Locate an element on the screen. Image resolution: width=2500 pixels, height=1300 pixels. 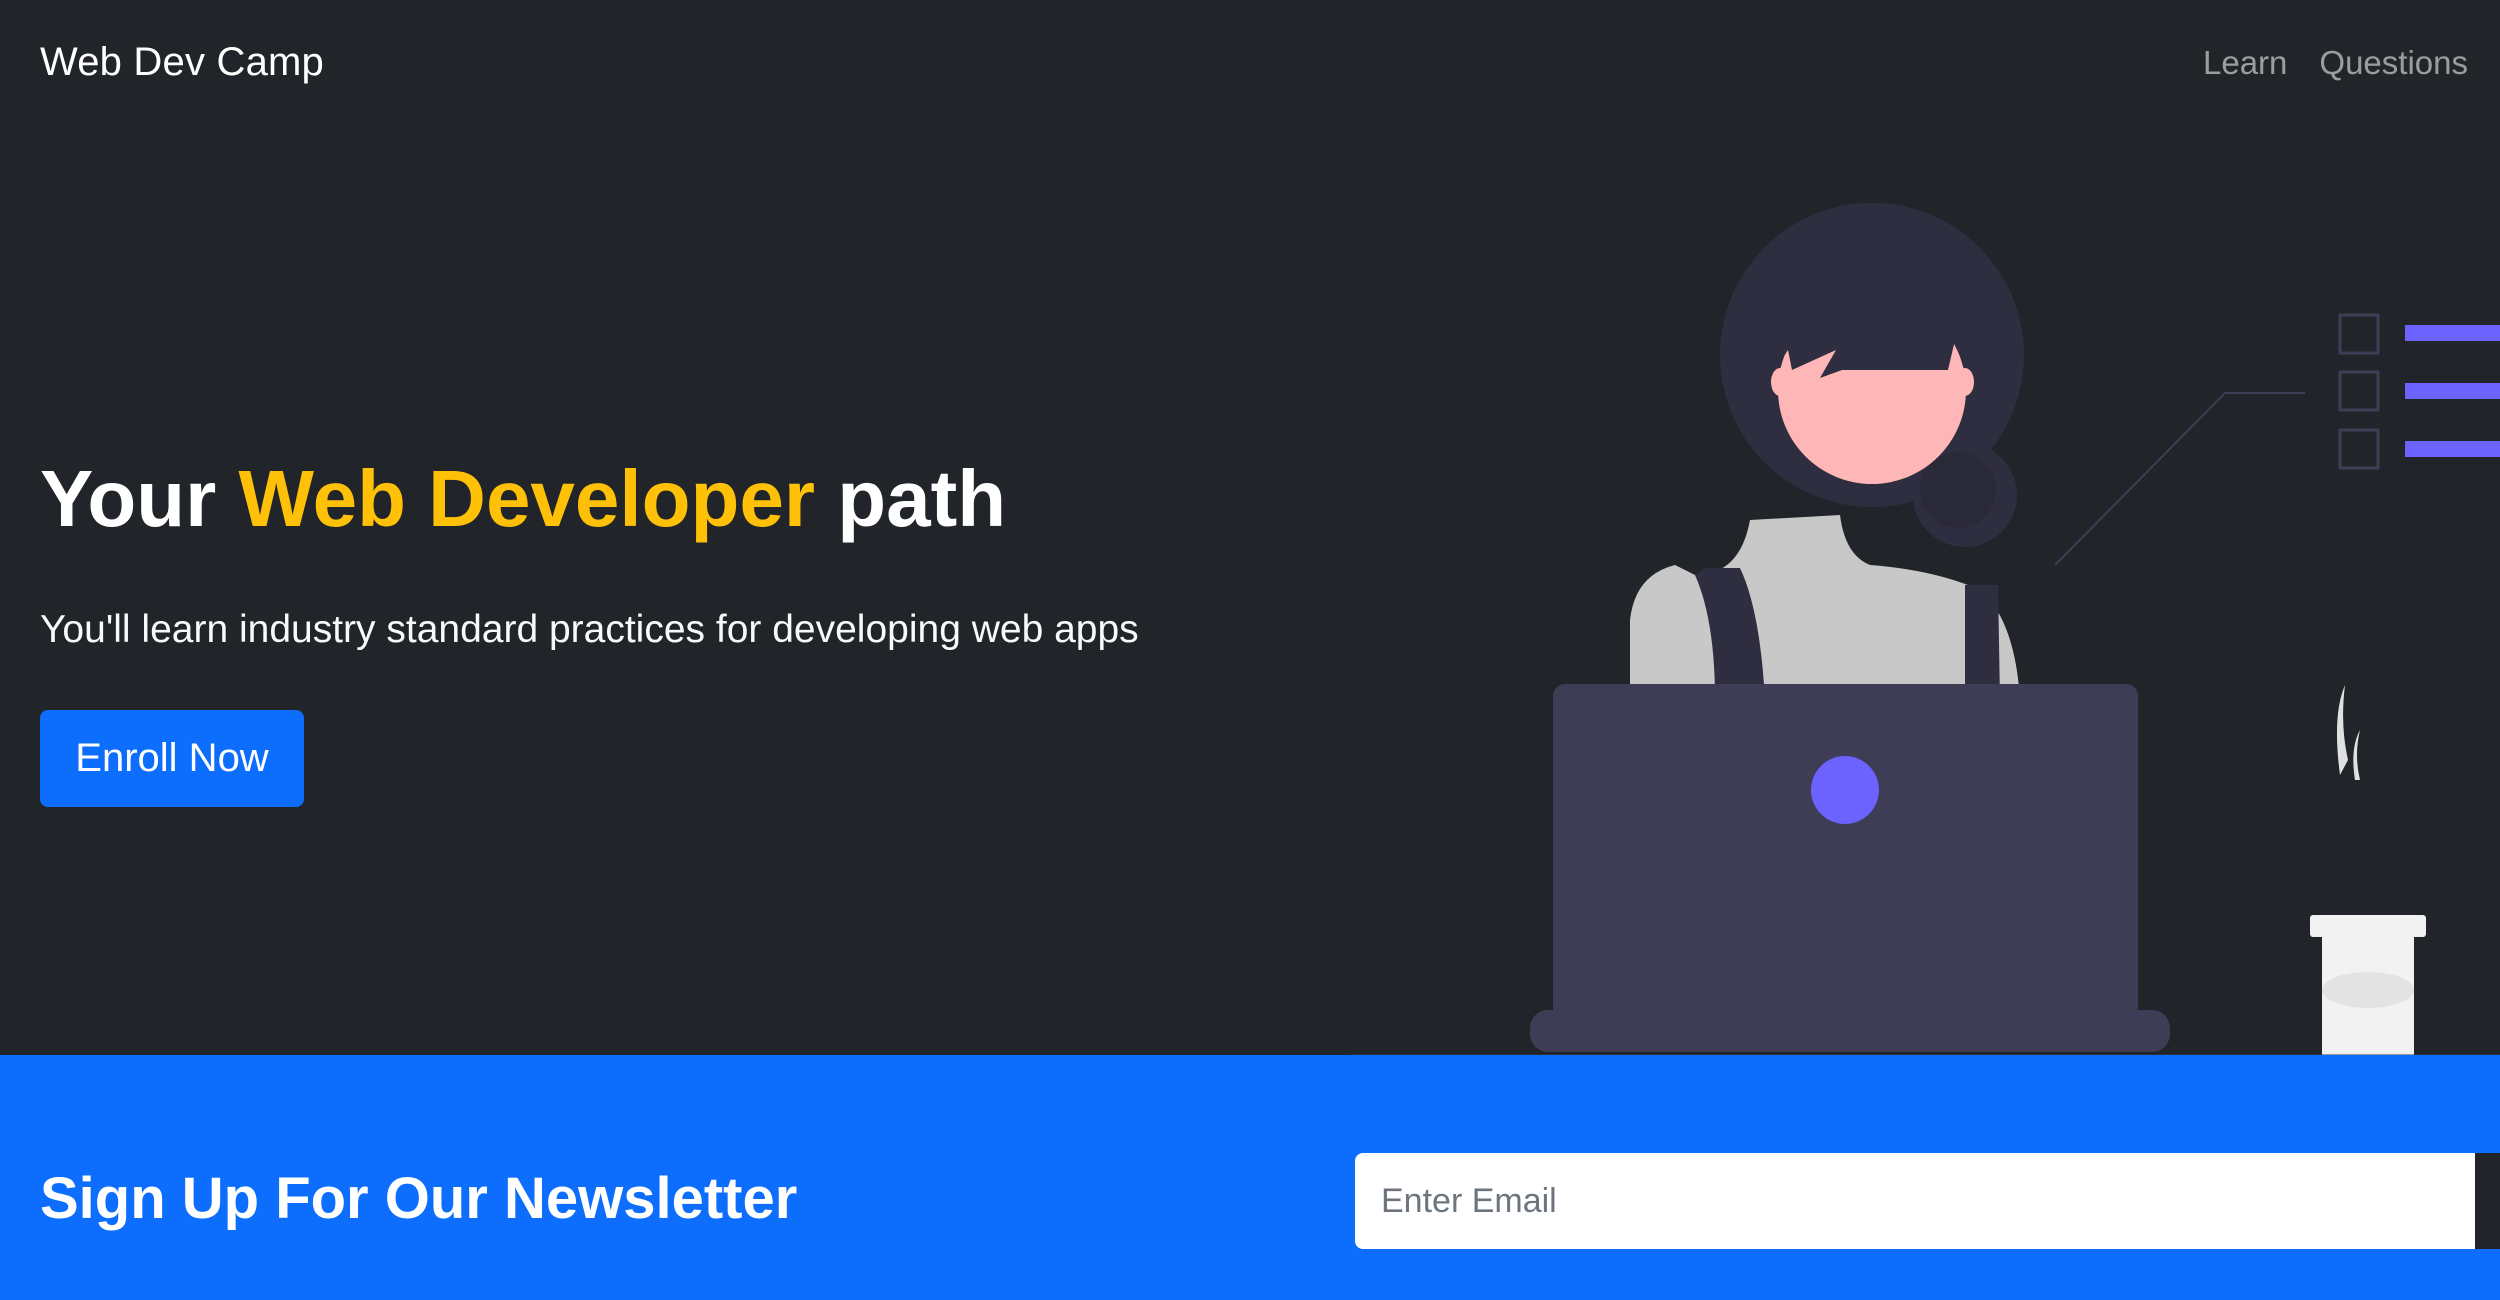
hero-title: Your Web Developer path is located at coordinates (523, 499).